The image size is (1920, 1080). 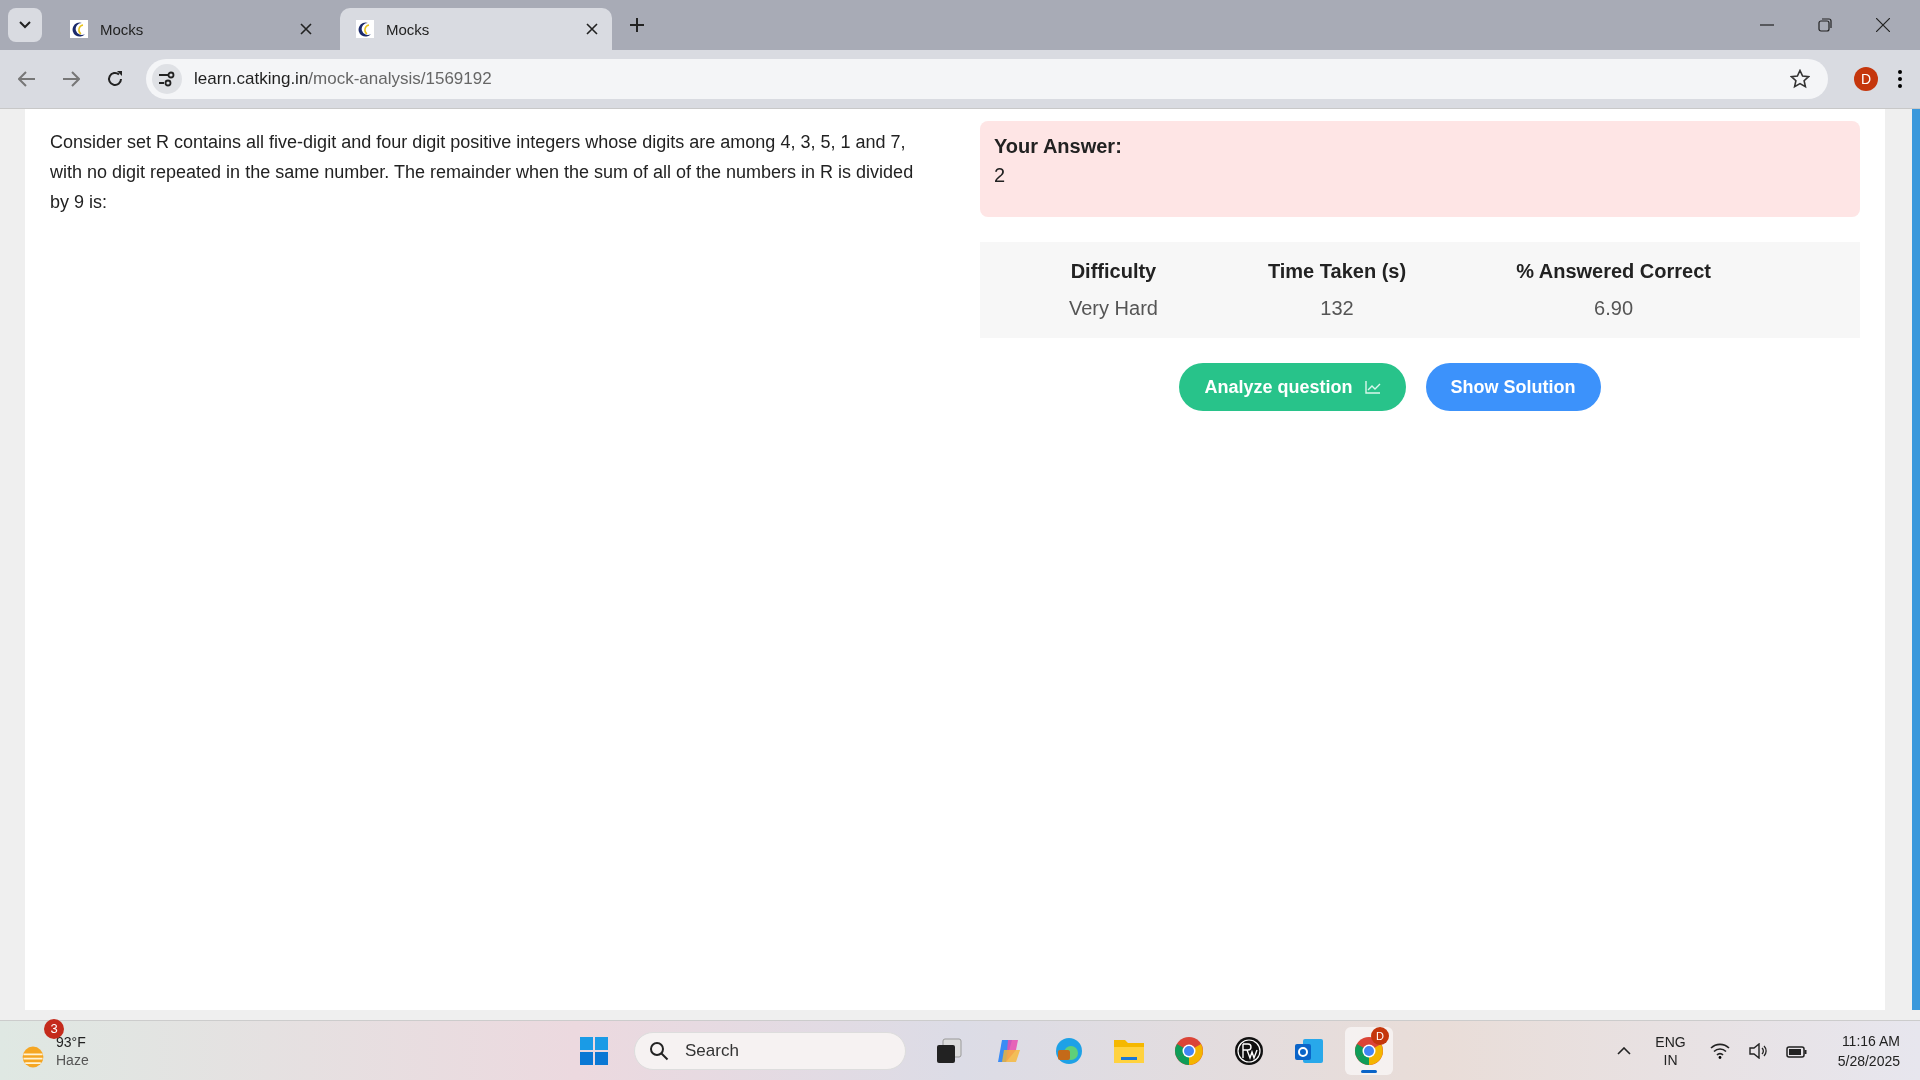 What do you see at coordinates (1670, 1041) in the screenshot?
I see `language-text: ENG` at bounding box center [1670, 1041].